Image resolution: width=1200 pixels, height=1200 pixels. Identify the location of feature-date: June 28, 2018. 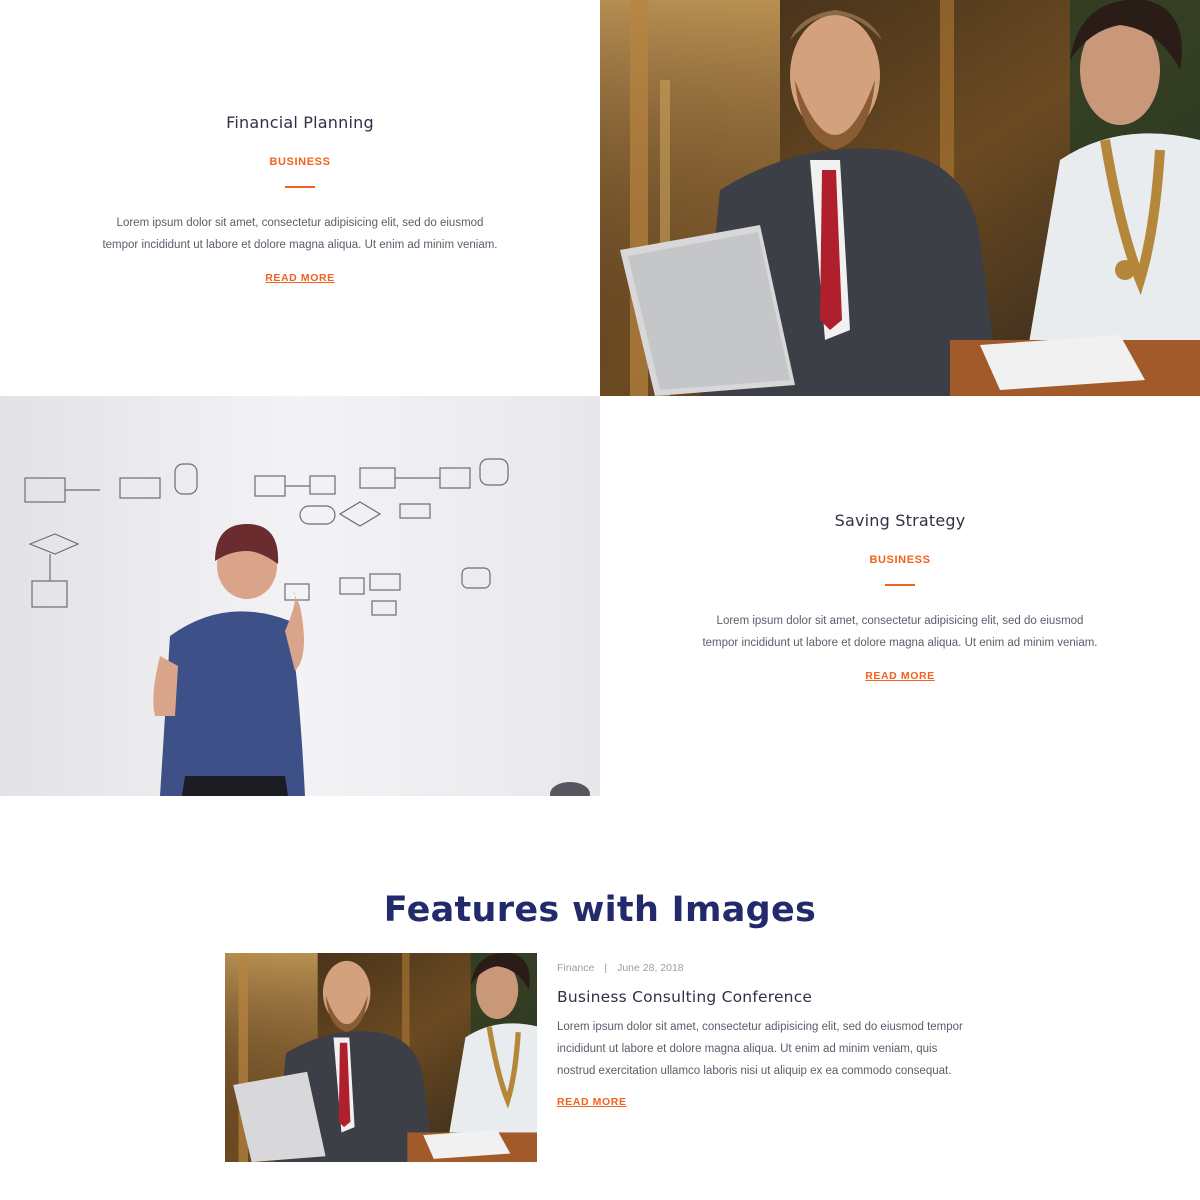
(650, 968).